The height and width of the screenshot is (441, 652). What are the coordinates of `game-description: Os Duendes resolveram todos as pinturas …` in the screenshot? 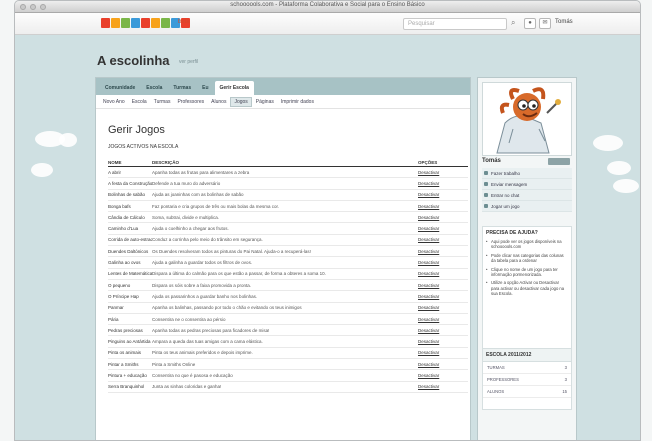 It's located at (231, 251).